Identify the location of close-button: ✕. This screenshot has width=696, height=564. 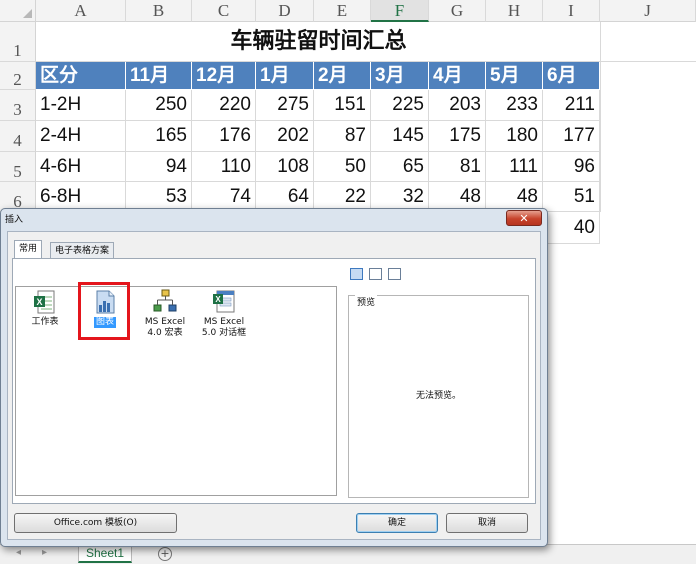
(524, 218).